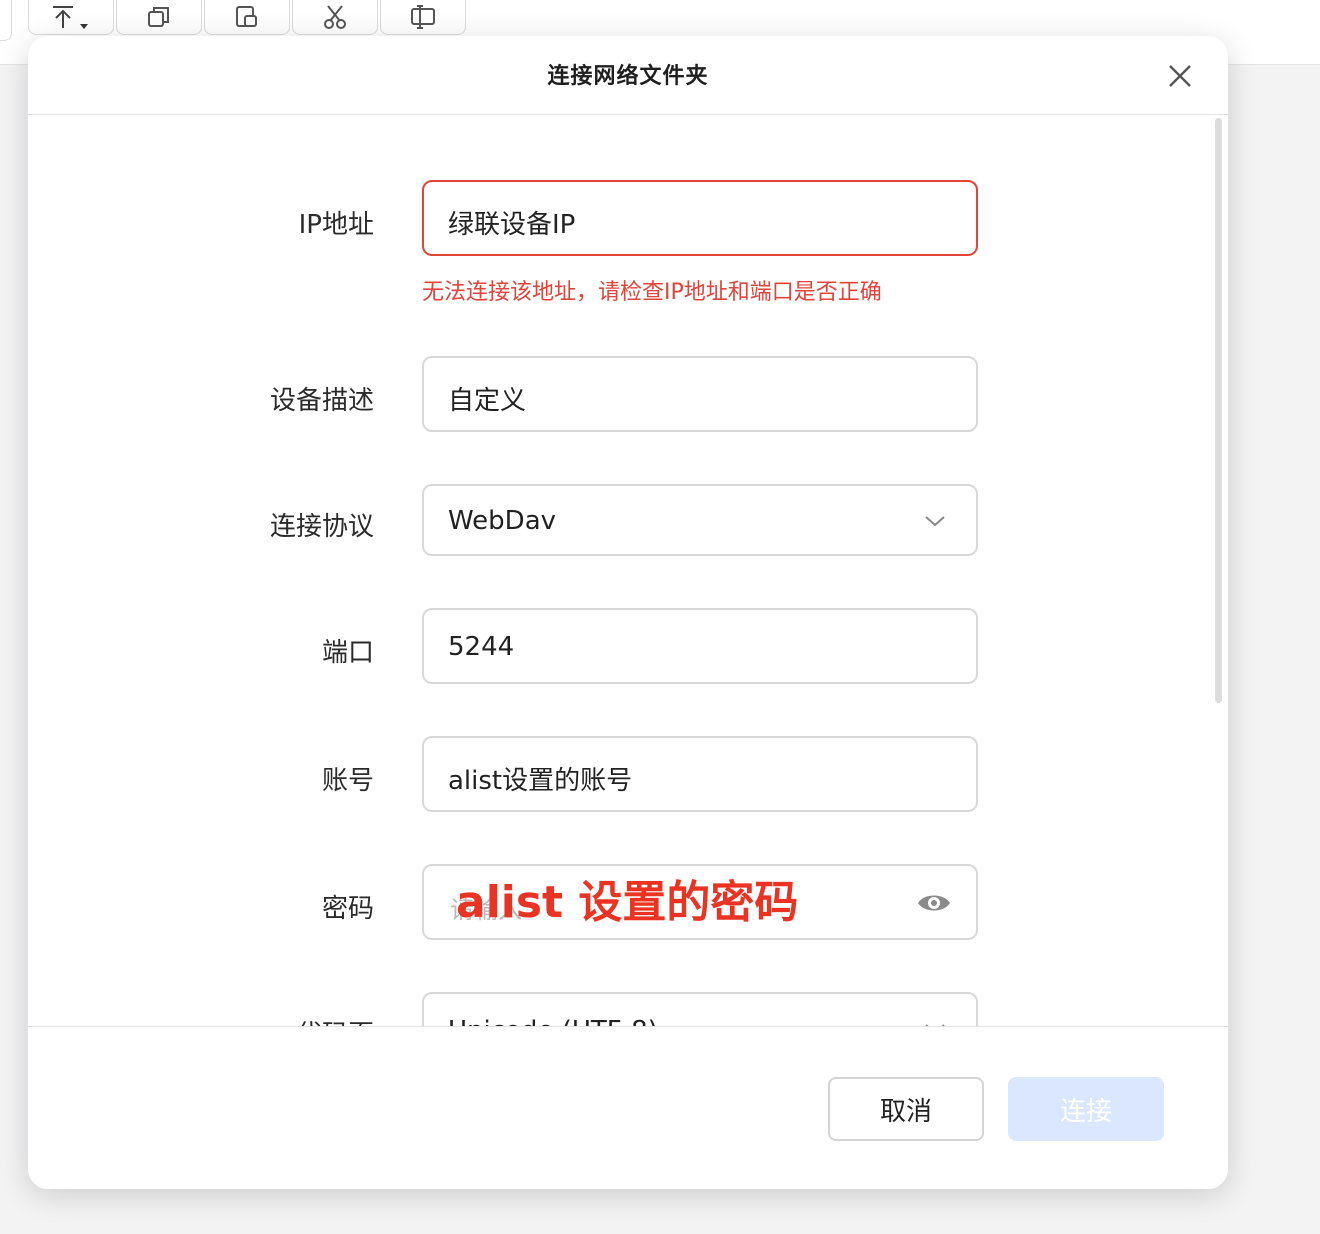  I want to click on description-label: 设备描述, so click(321, 401).